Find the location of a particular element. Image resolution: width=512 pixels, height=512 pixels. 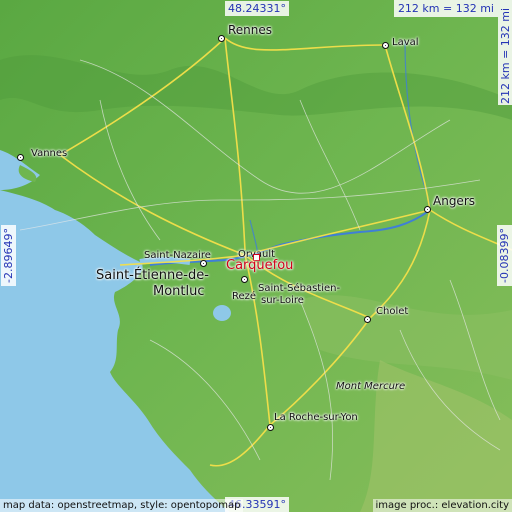

left-longitude-label: -2.89649° is located at coordinates (8, 255).